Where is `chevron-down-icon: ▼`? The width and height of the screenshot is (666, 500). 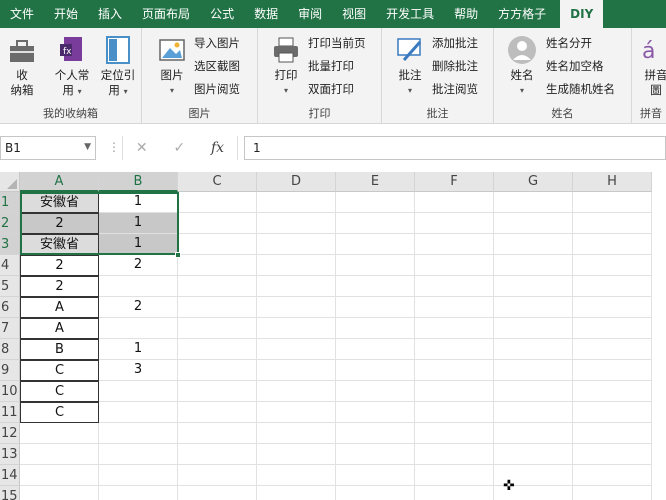
chevron-down-icon: ▼ is located at coordinates (87, 147).